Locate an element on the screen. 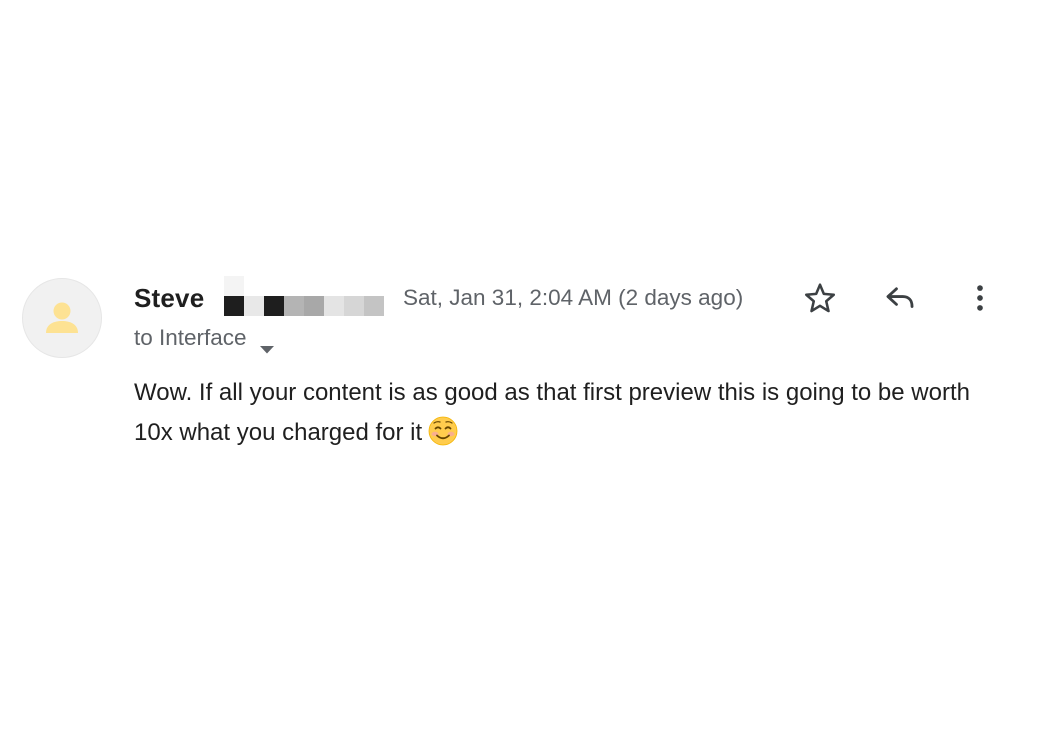  sender-name: Steve is located at coordinates (169, 298).